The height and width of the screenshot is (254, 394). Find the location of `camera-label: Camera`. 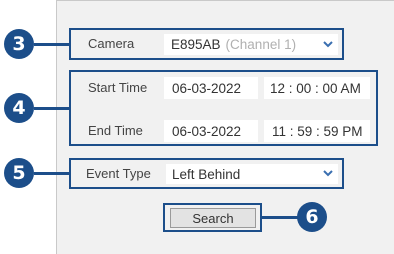

camera-label: Camera is located at coordinates (111, 43).